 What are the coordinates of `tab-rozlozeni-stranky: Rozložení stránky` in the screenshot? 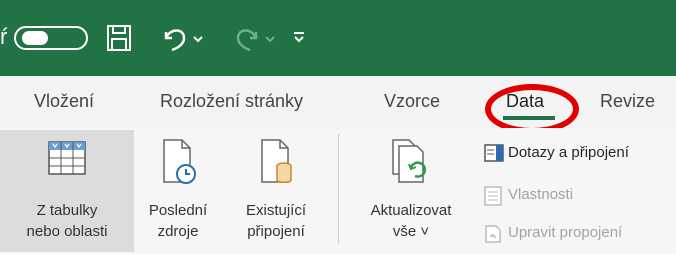 It's located at (231, 101).